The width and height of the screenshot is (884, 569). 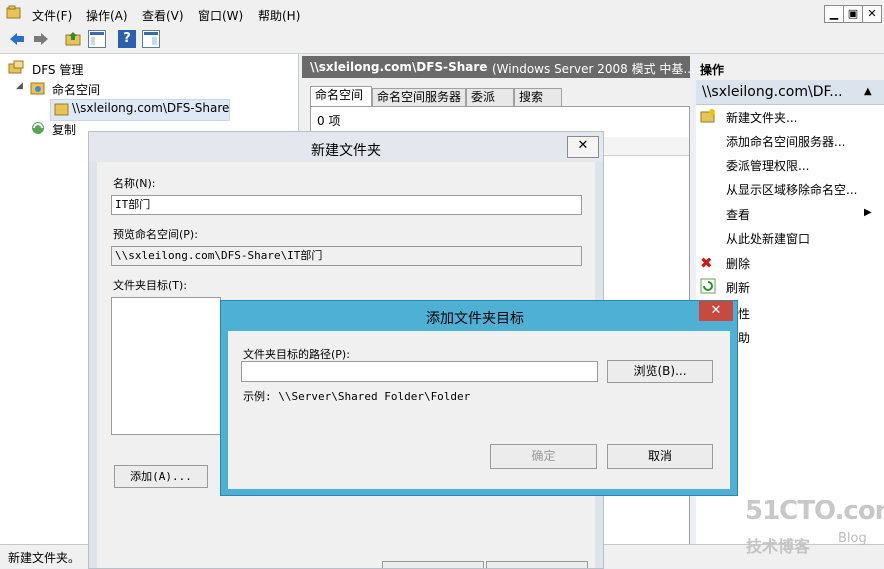 I want to click on action-new-window: 从此处新建窗口, so click(x=768, y=238).